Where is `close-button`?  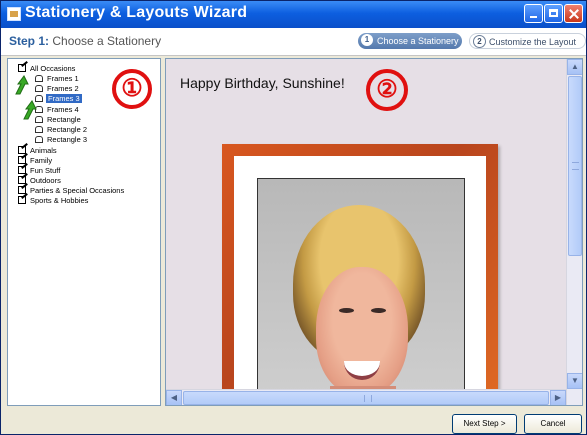
close-button is located at coordinates (573, 13).